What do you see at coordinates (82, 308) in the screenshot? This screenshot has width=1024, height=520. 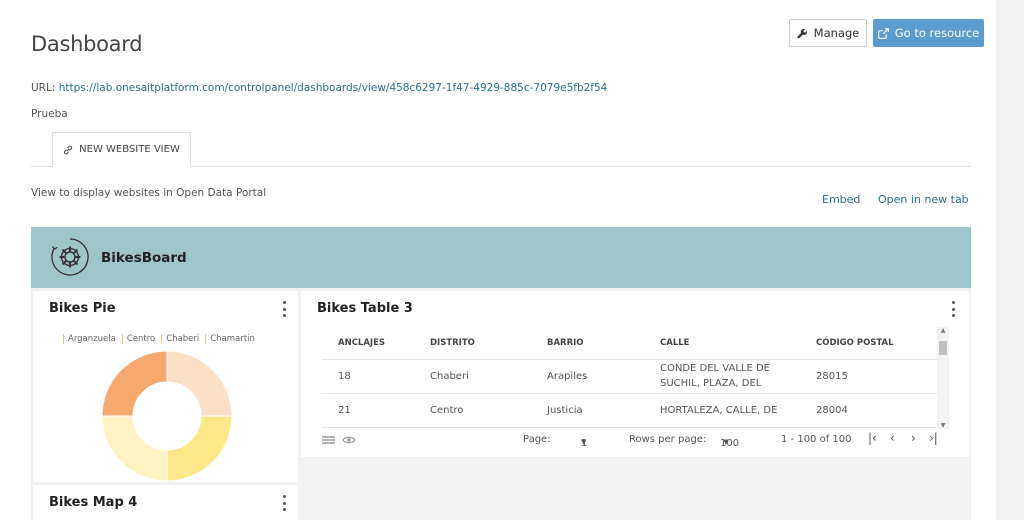 I see `pie-title: Bikes Pie` at bounding box center [82, 308].